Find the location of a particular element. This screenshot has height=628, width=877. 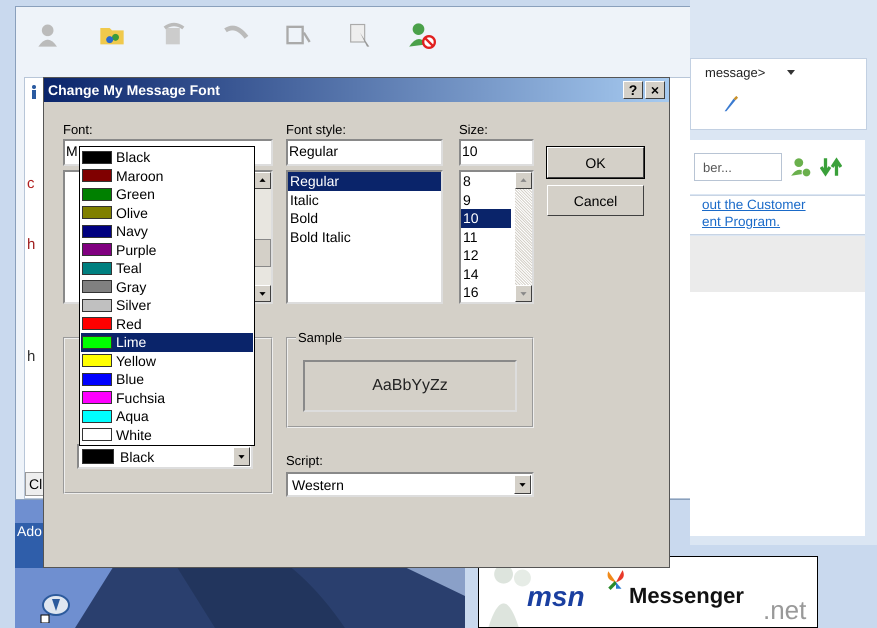

color-option: Purple is located at coordinates (167, 249).